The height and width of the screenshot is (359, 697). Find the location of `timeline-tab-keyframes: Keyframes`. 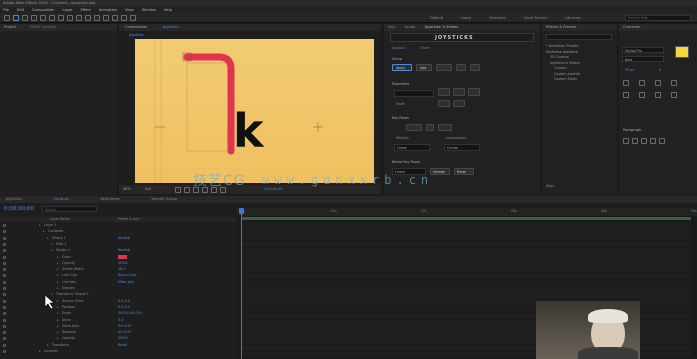

timeline-tab-keyframes: Keyframes is located at coordinates (109, 199).